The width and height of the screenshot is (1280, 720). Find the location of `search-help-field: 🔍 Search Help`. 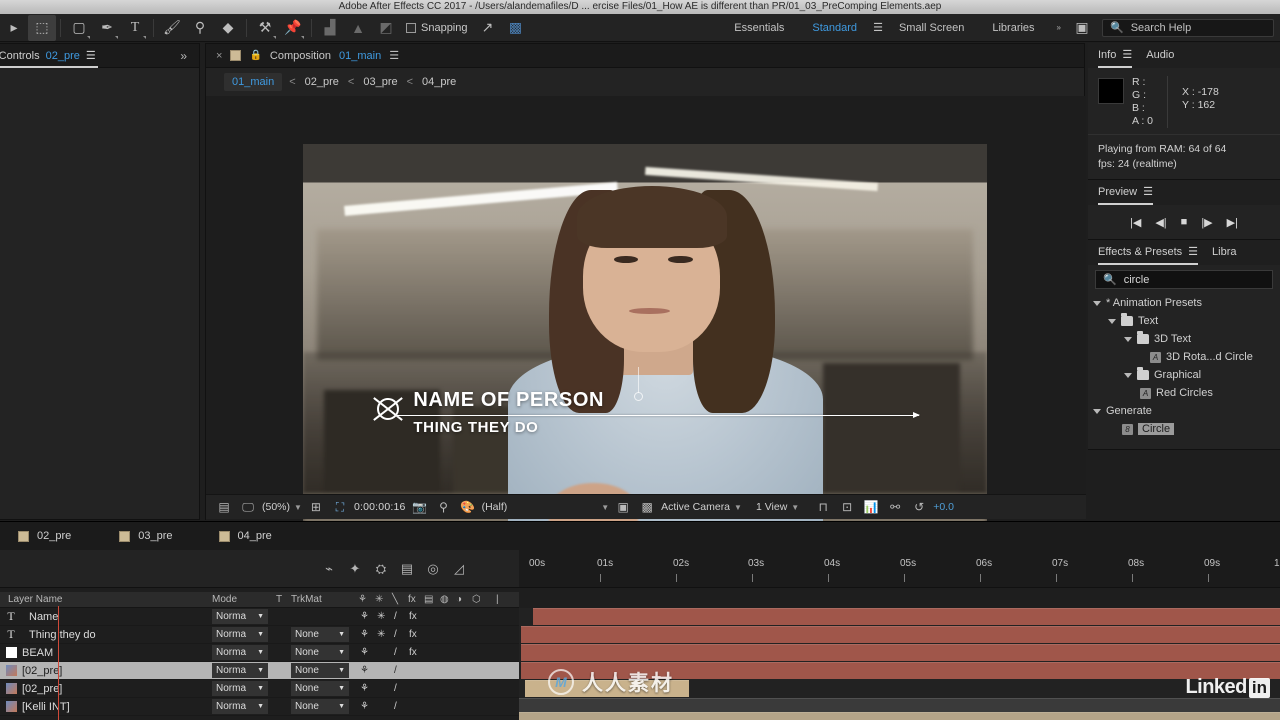

search-help-field: 🔍 Search Help is located at coordinates (1188, 27).